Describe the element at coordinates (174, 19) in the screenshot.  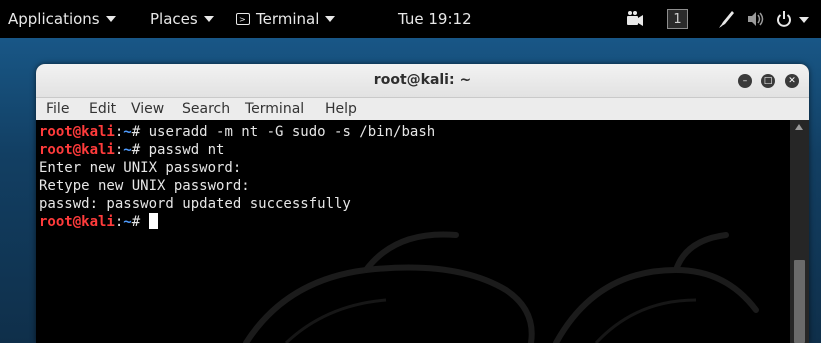
I see `places-label: Places` at that location.